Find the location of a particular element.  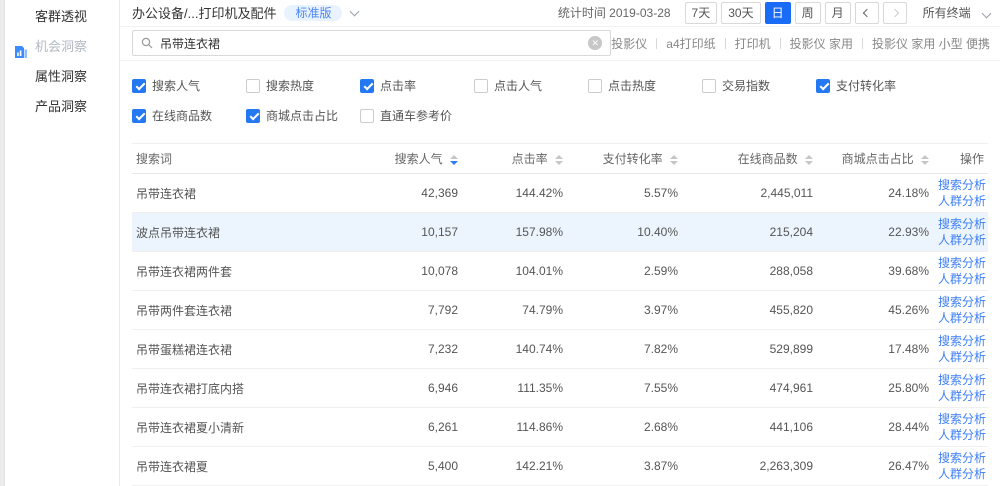

date-button-day: 日 is located at coordinates (777, 12).